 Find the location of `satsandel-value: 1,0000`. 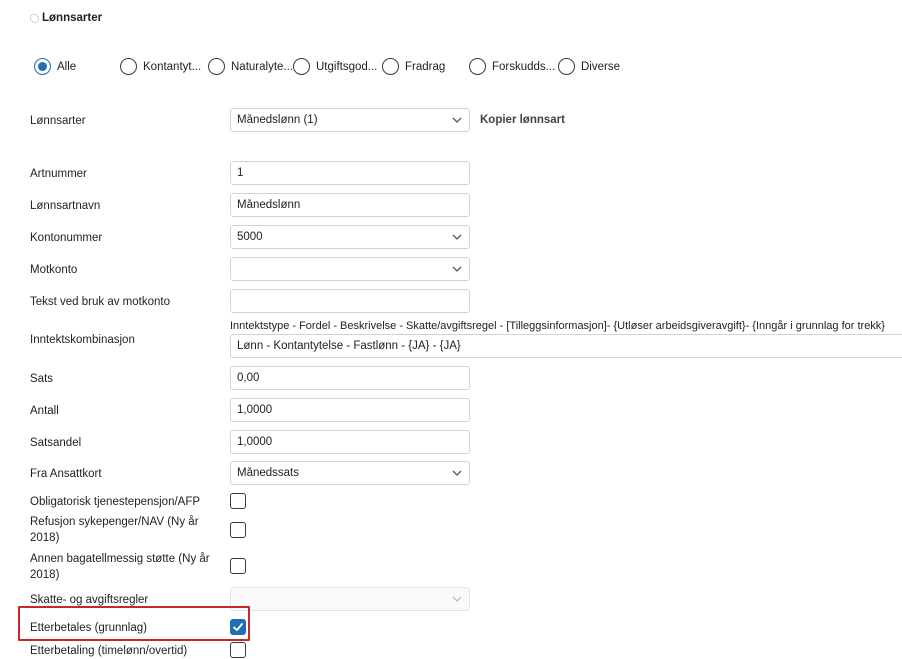

satsandel-value: 1,0000 is located at coordinates (255, 442).